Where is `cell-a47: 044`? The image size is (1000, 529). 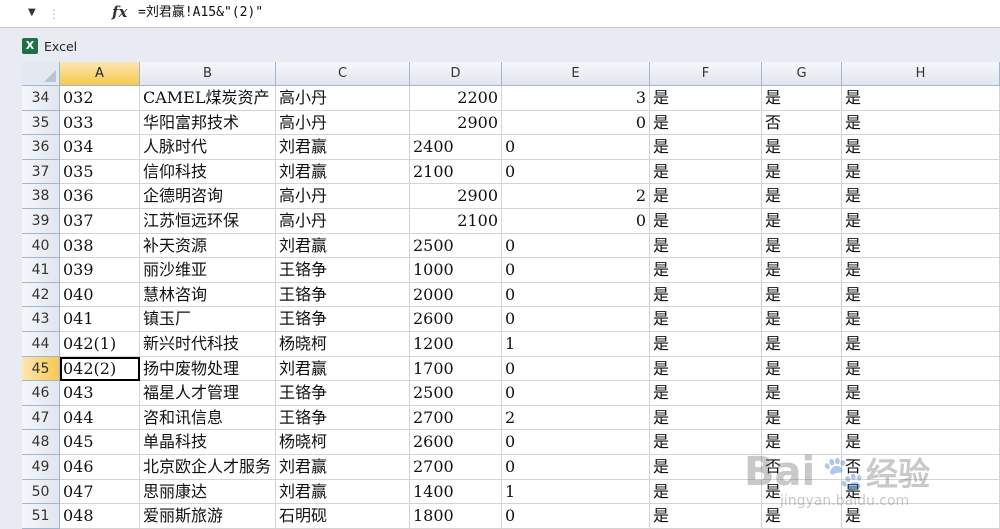
cell-a47: 044 is located at coordinates (100, 418).